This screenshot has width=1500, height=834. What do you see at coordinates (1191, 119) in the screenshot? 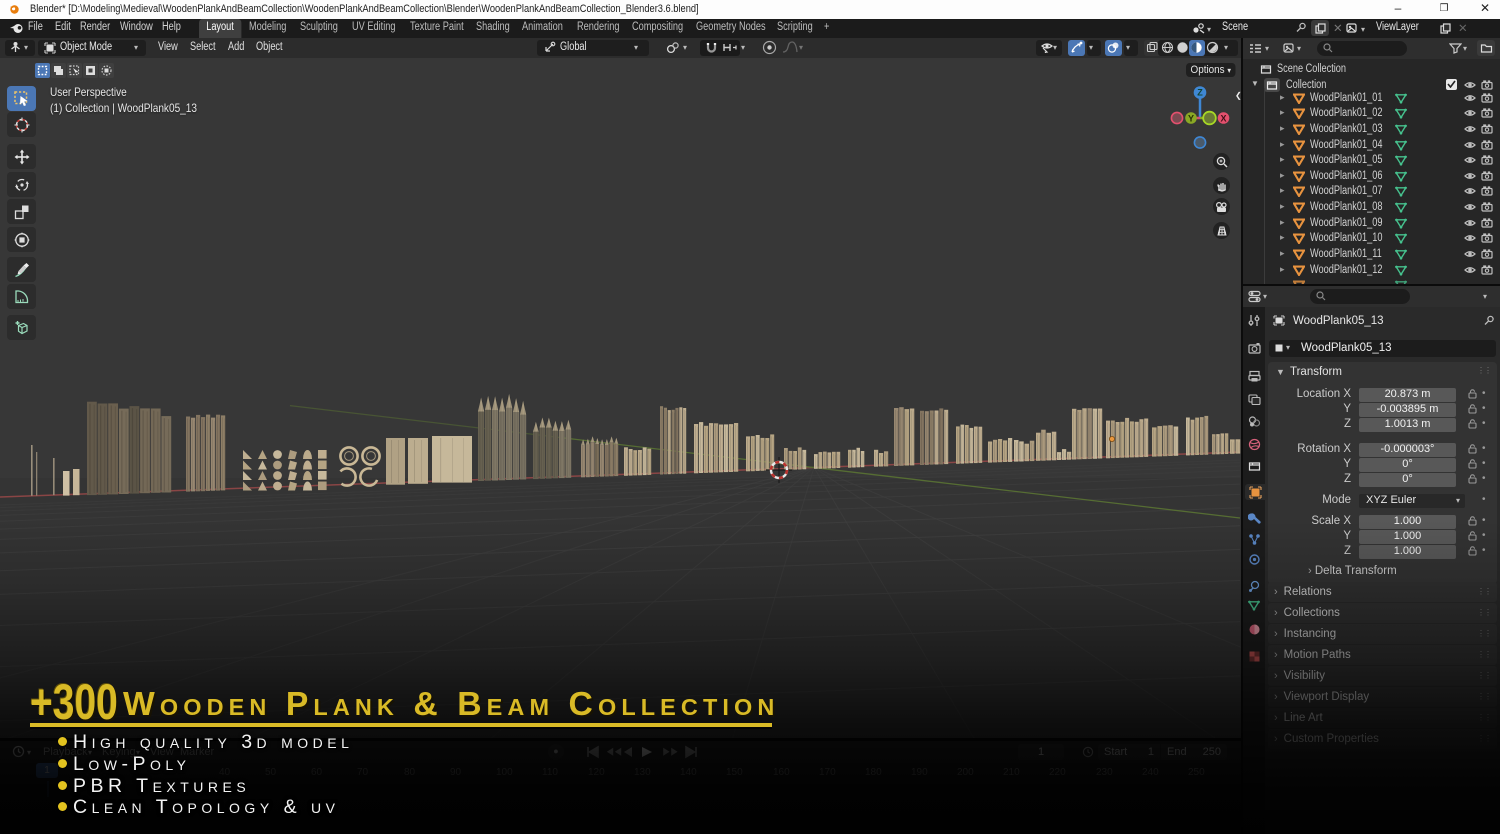
I see `svg-text: Y` at bounding box center [1191, 119].